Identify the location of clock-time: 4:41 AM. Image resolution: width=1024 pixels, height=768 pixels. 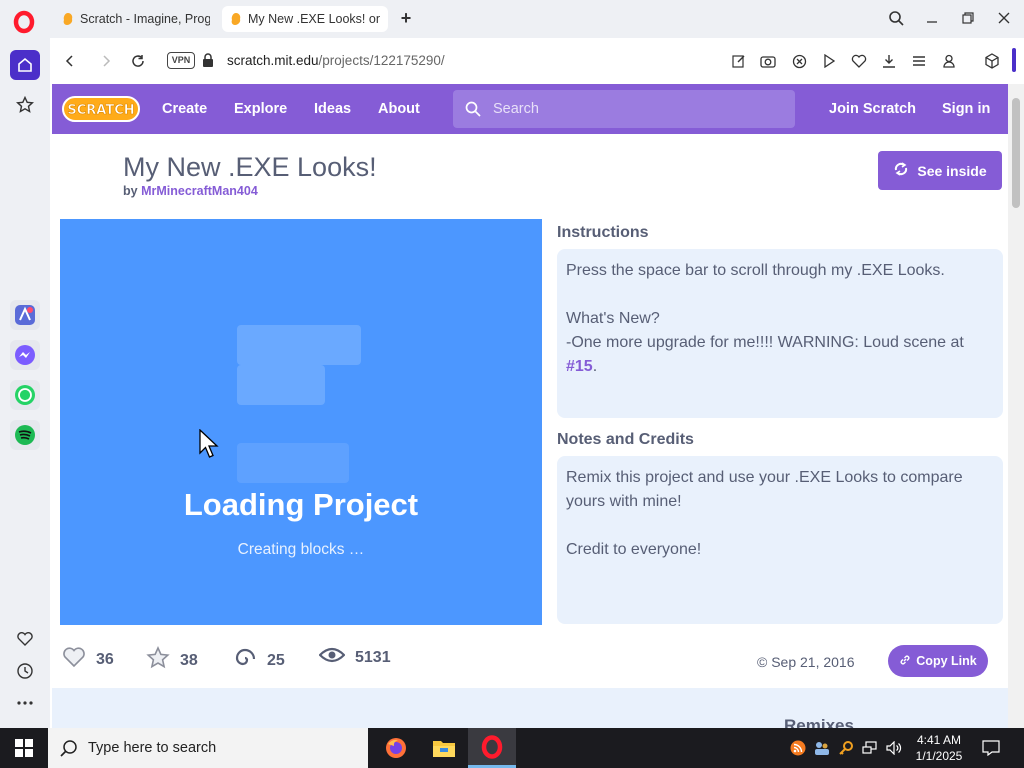
(939, 740).